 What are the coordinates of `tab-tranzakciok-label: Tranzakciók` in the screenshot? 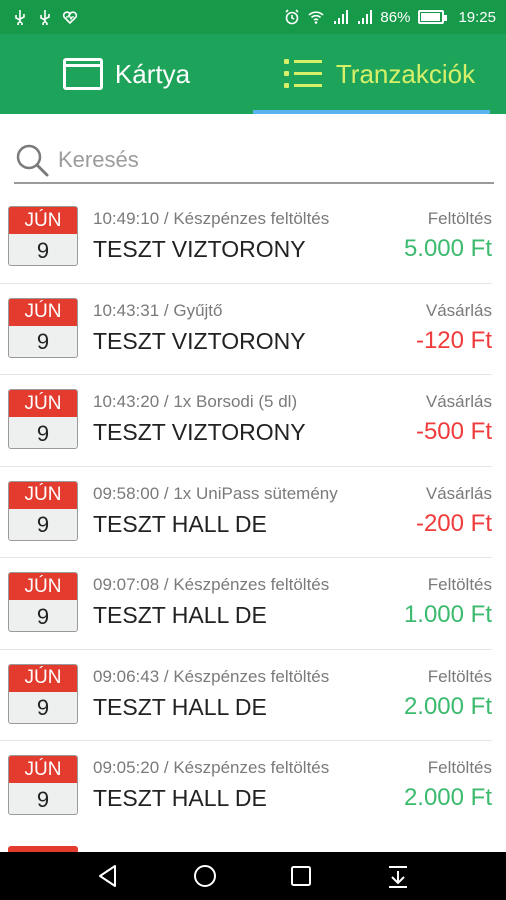 It's located at (405, 73).